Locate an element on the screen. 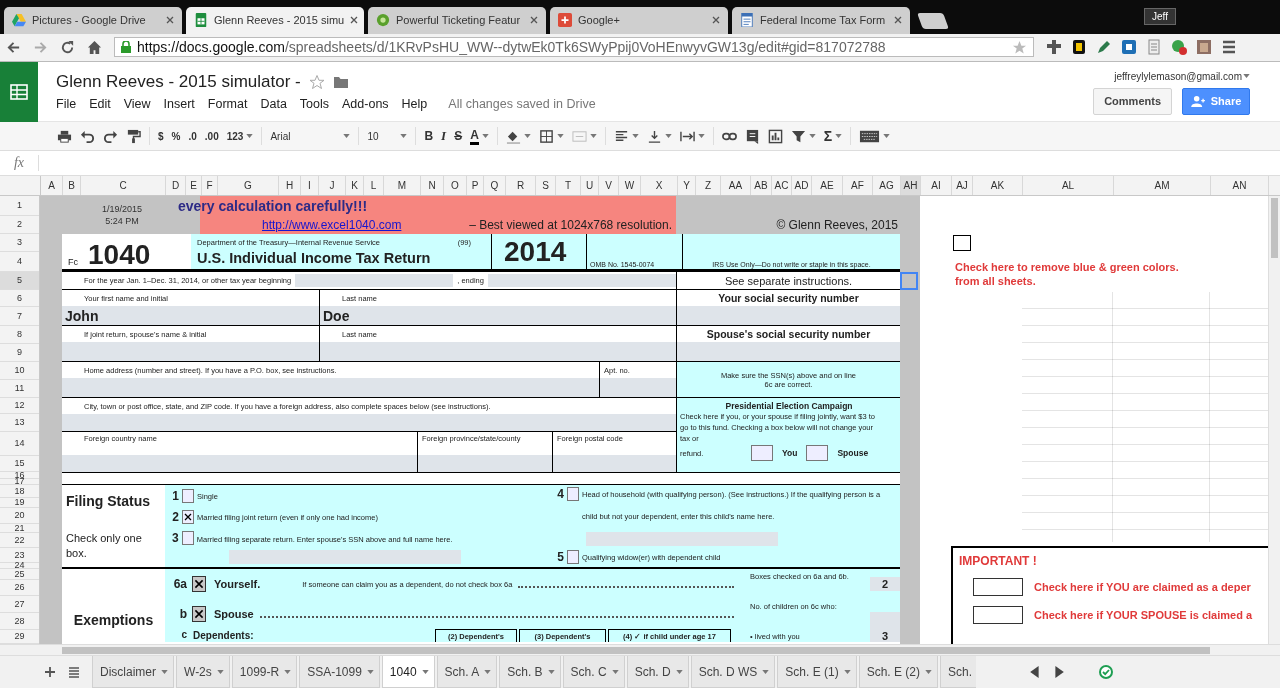 The width and height of the screenshot is (1280, 688). home-icon is located at coordinates (94, 47).